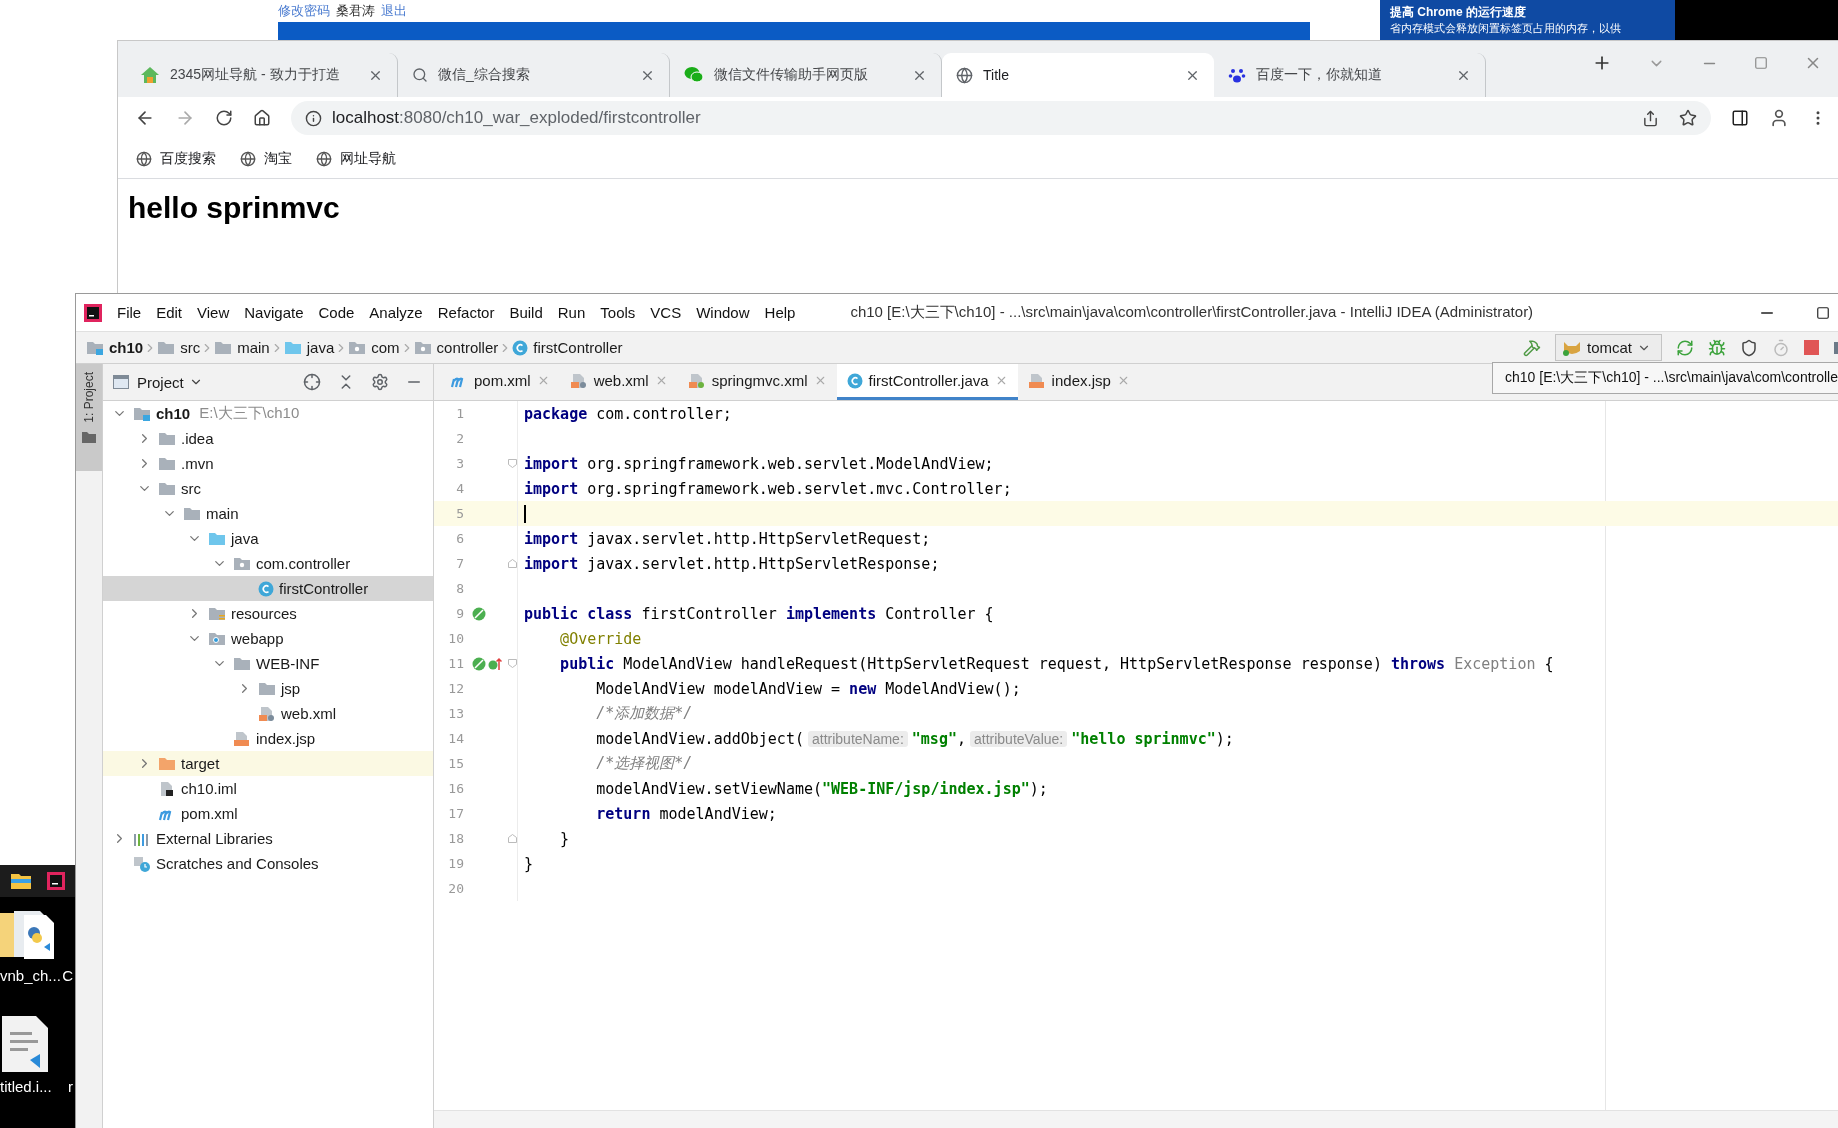 The image size is (1838, 1128). What do you see at coordinates (313, 118) in the screenshot?
I see `info-icon` at bounding box center [313, 118].